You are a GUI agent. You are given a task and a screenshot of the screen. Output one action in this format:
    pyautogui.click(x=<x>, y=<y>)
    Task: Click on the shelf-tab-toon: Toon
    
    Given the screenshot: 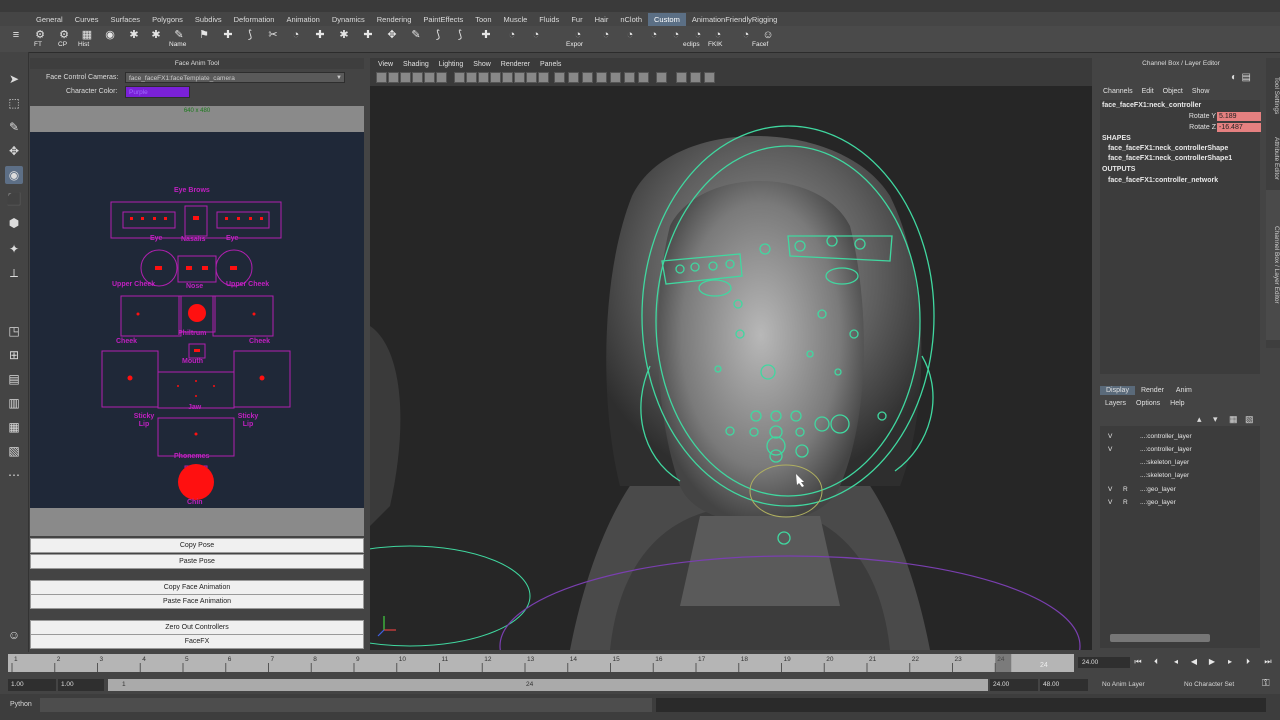 What is the action you would take?
    pyautogui.click(x=483, y=19)
    